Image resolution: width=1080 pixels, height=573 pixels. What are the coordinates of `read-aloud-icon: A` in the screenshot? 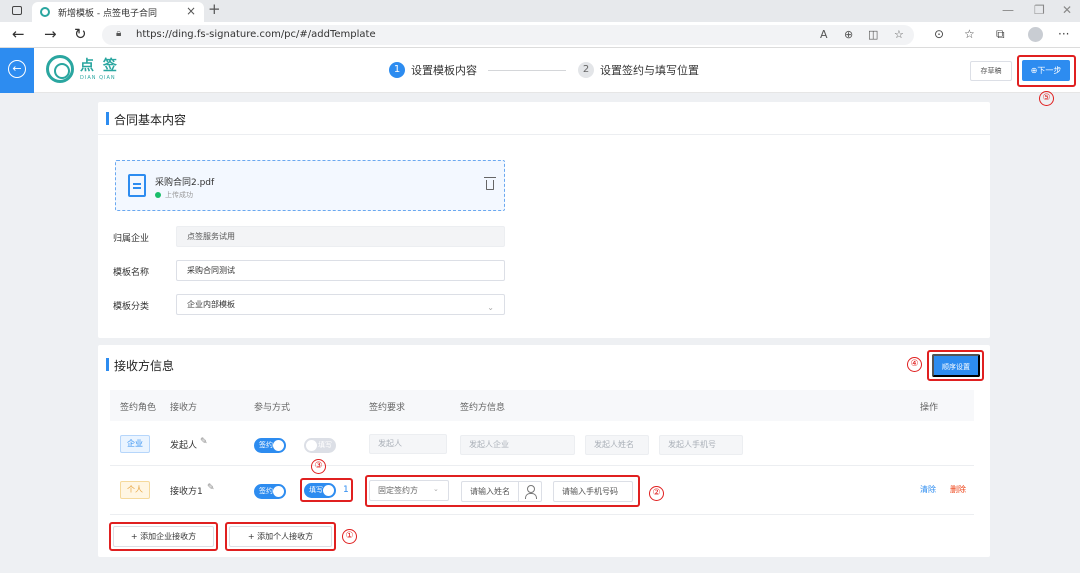 It's located at (824, 34).